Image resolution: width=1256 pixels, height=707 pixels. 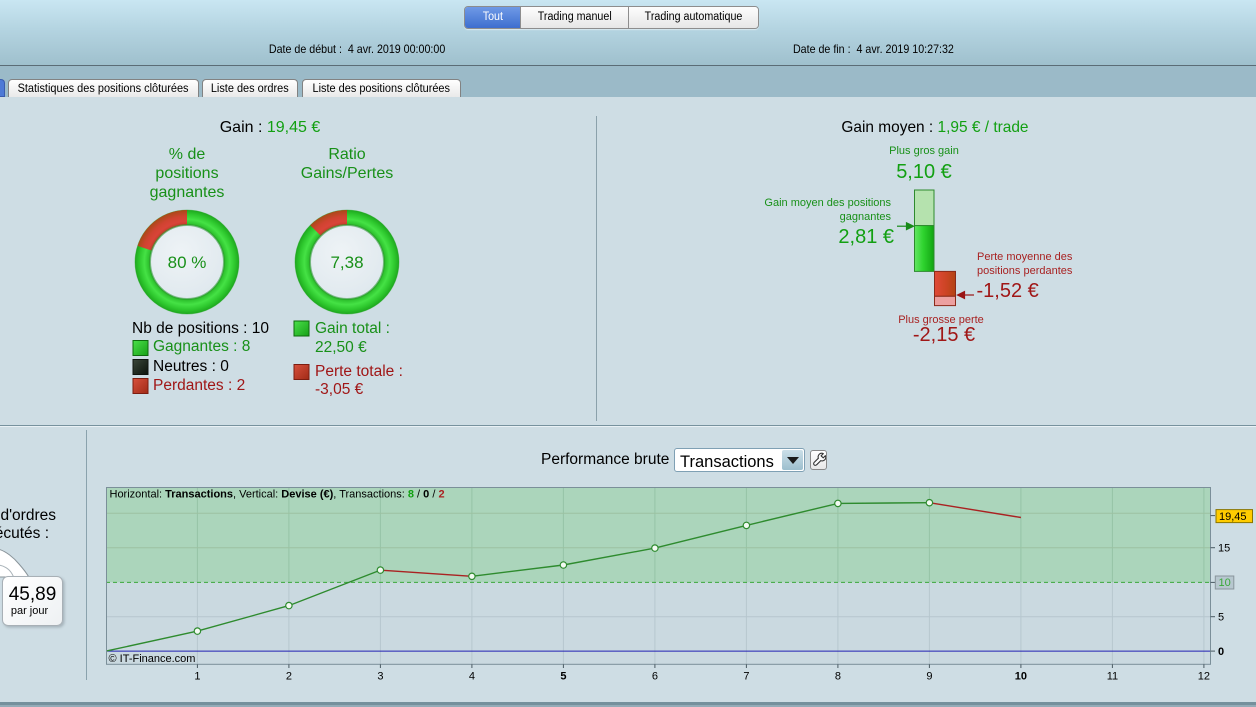 What do you see at coordinates (197, 676) in the screenshot?
I see `svg-text: 1` at bounding box center [197, 676].